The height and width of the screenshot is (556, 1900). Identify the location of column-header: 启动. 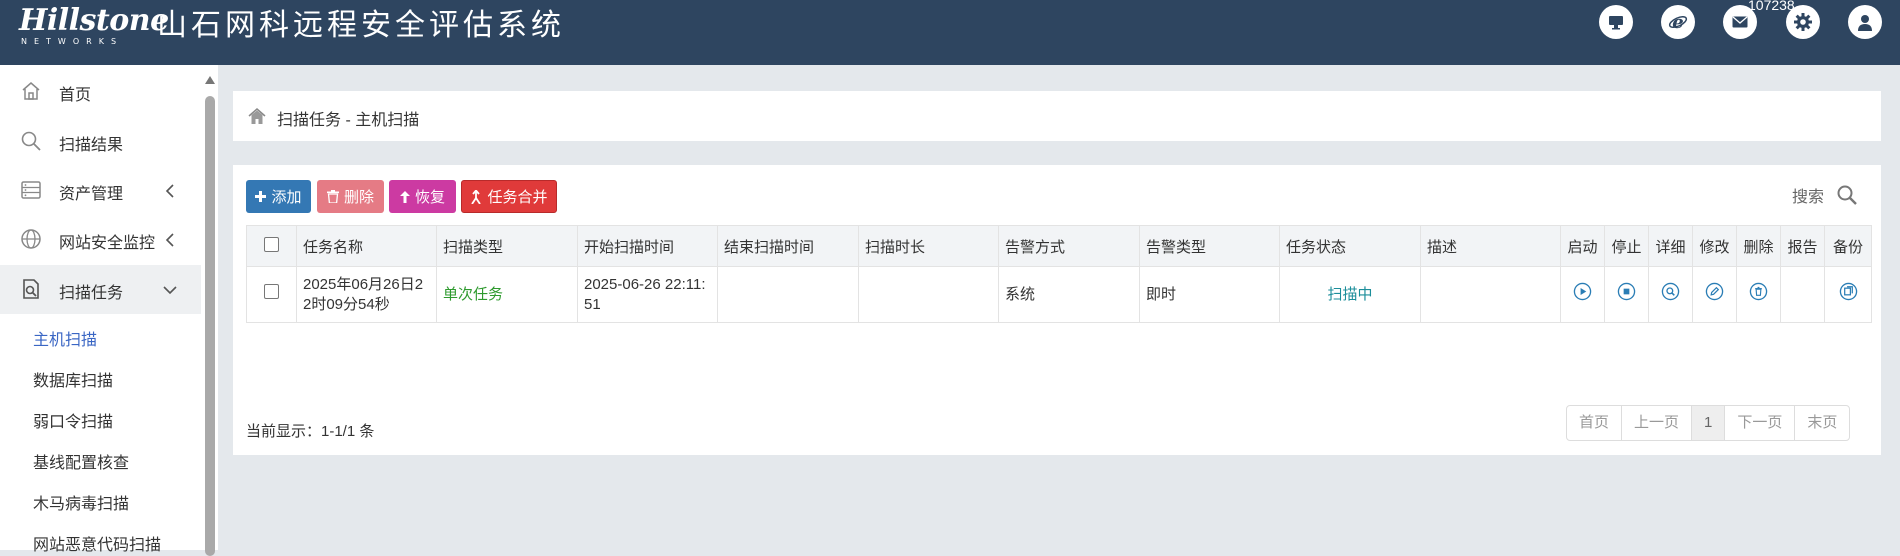
(1582, 246).